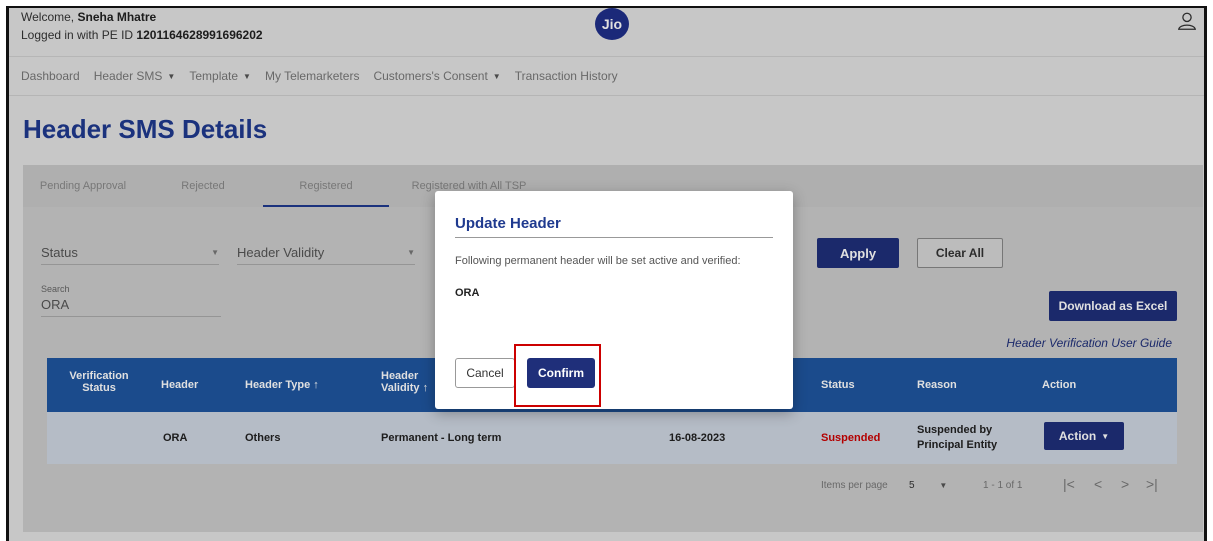 This screenshot has width=1213, height=541. What do you see at coordinates (485, 373) in the screenshot?
I see `cancel-button: Cancel` at bounding box center [485, 373].